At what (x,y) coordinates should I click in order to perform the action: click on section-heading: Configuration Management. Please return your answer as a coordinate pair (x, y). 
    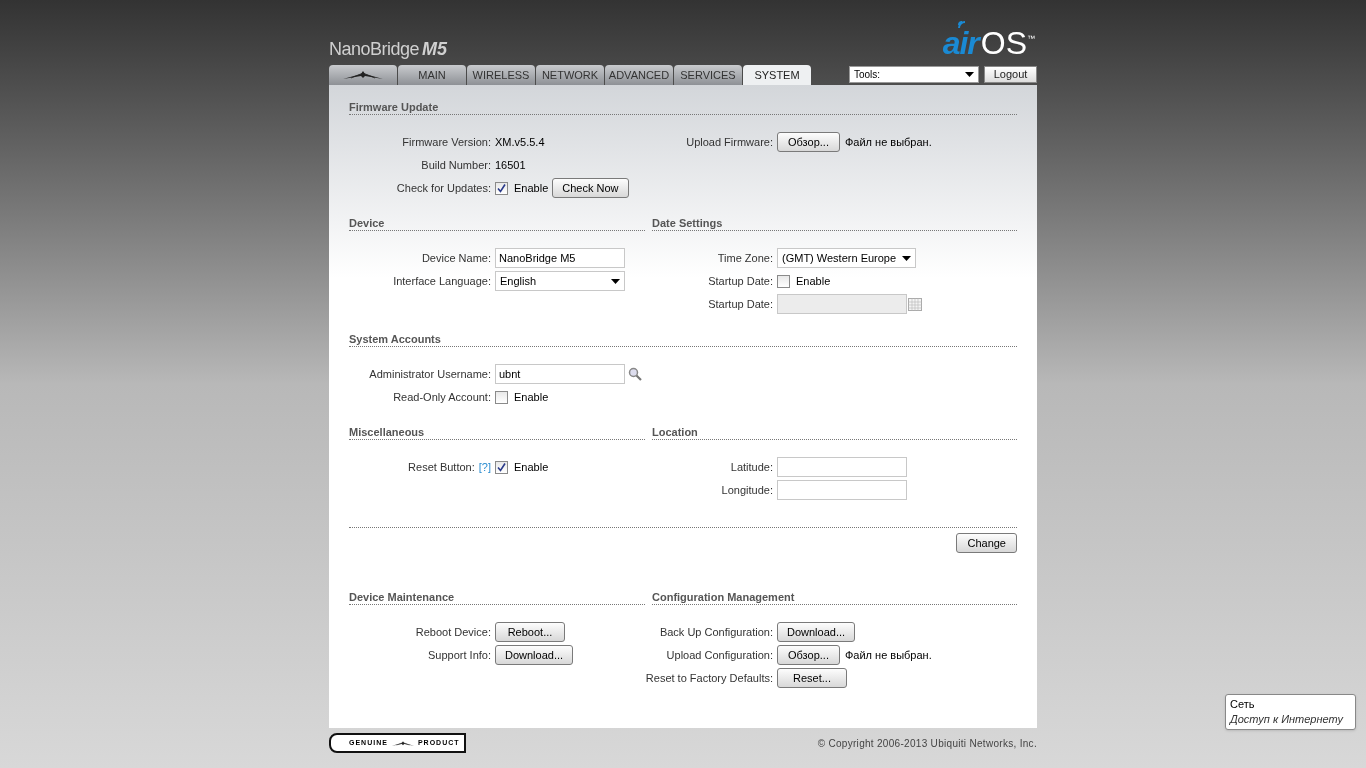
    Looking at the image, I should click on (723, 597).